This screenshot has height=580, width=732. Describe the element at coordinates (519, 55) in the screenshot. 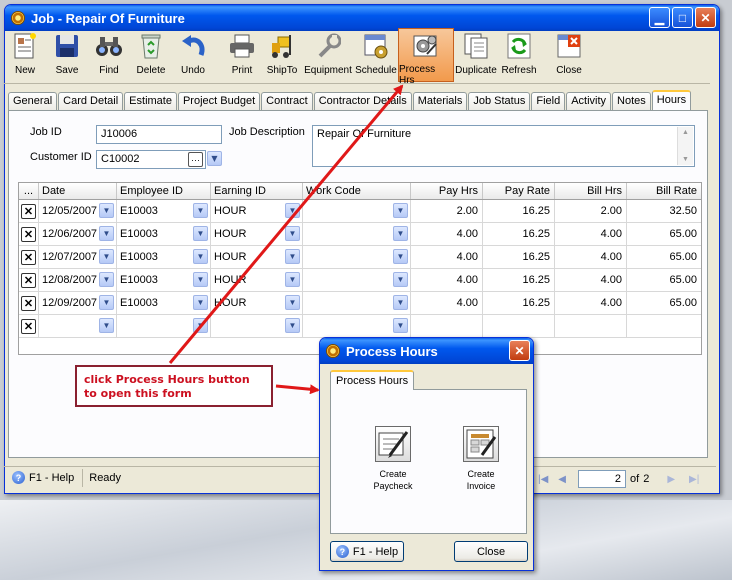

I see `refresh-button: Refresh` at that location.